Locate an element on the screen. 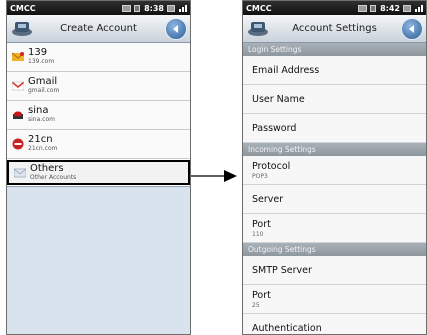  setting-label: Password is located at coordinates (274, 128).